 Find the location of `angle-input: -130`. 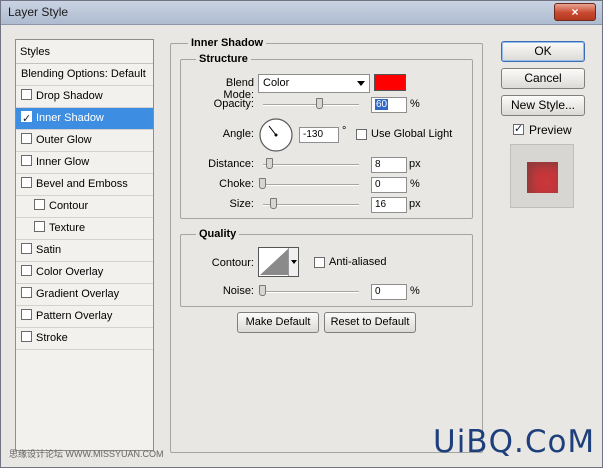

angle-input: -130 is located at coordinates (319, 135).